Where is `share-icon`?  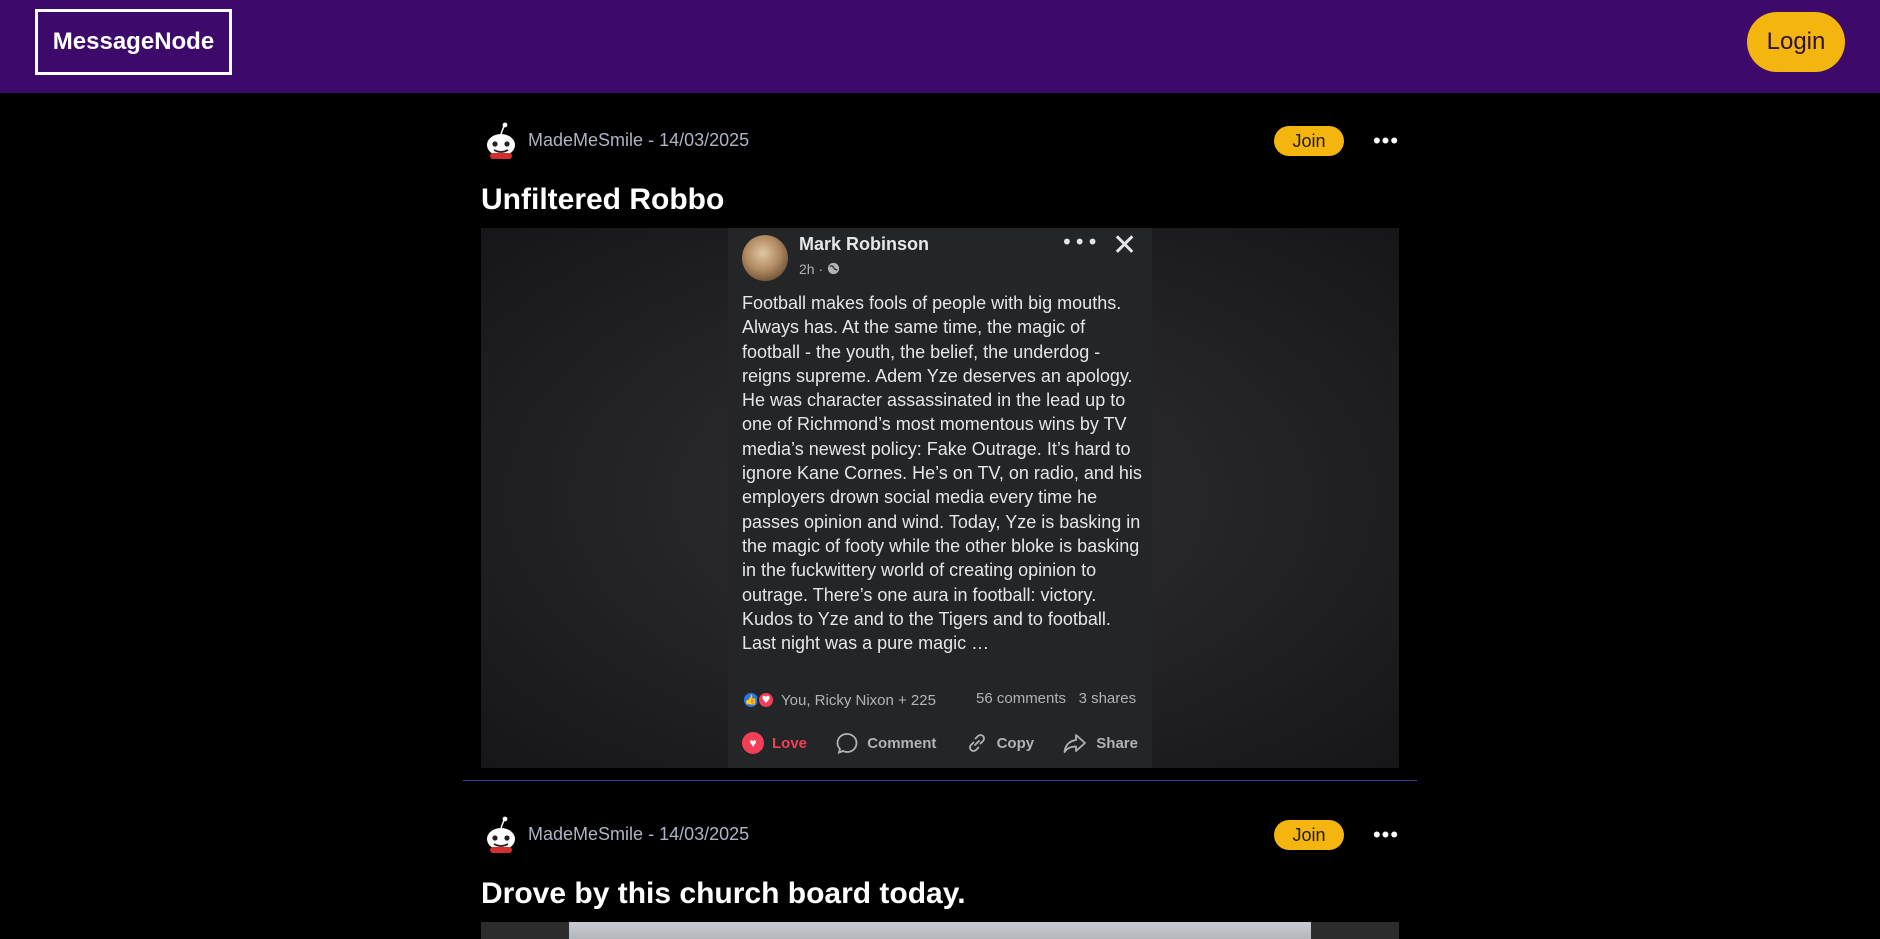
share-icon is located at coordinates (1075, 743).